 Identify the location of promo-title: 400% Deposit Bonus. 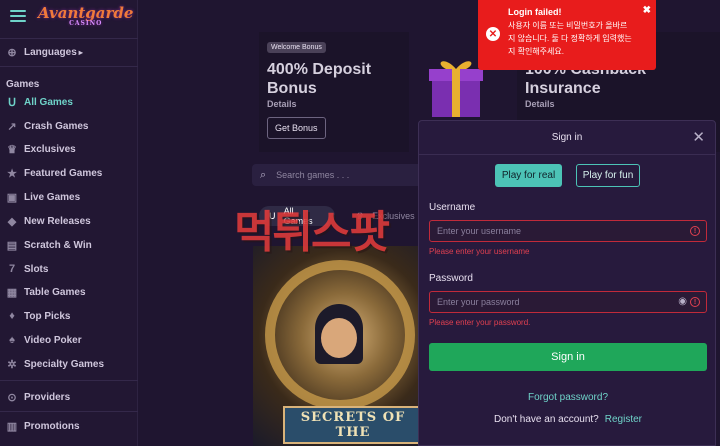
(319, 79).